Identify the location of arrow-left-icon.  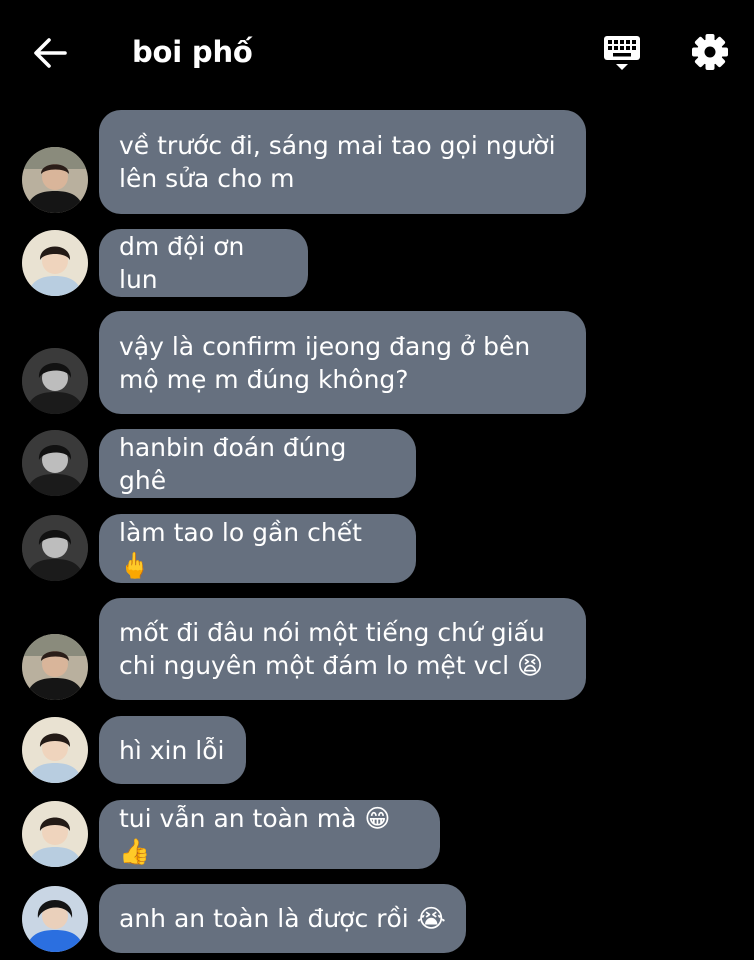
(50, 53).